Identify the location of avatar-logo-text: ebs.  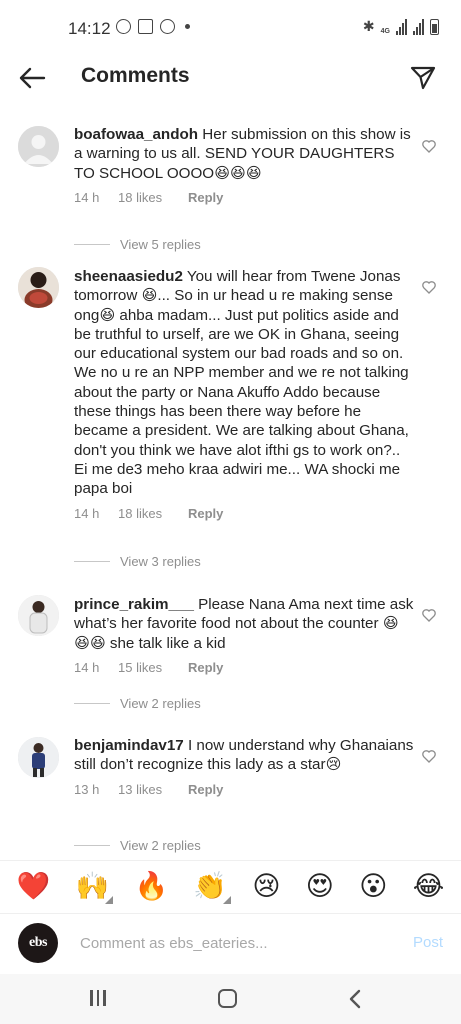
(38, 942).